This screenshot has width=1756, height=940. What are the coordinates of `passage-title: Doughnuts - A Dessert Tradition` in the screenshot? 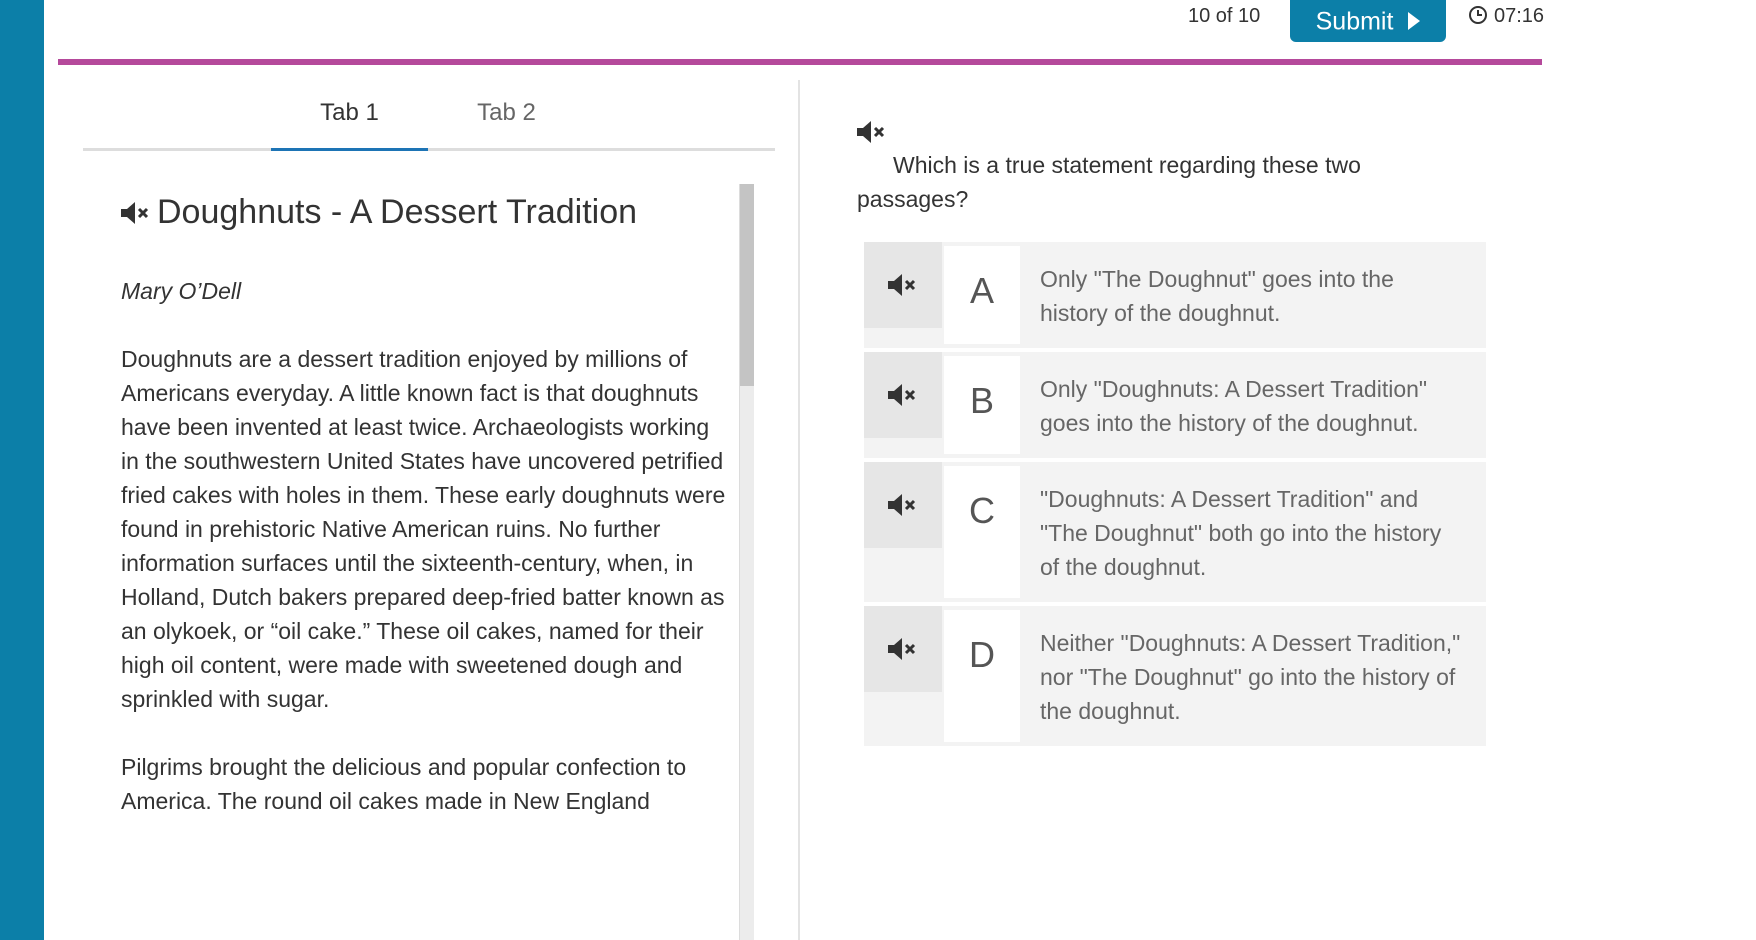 It's located at (426, 213).